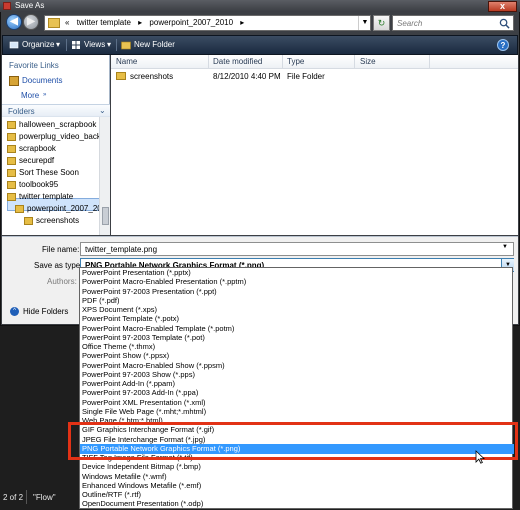 This screenshot has height=510, width=520. Describe the element at coordinates (7, 6) in the screenshot. I see `powerpoint-icon` at that location.